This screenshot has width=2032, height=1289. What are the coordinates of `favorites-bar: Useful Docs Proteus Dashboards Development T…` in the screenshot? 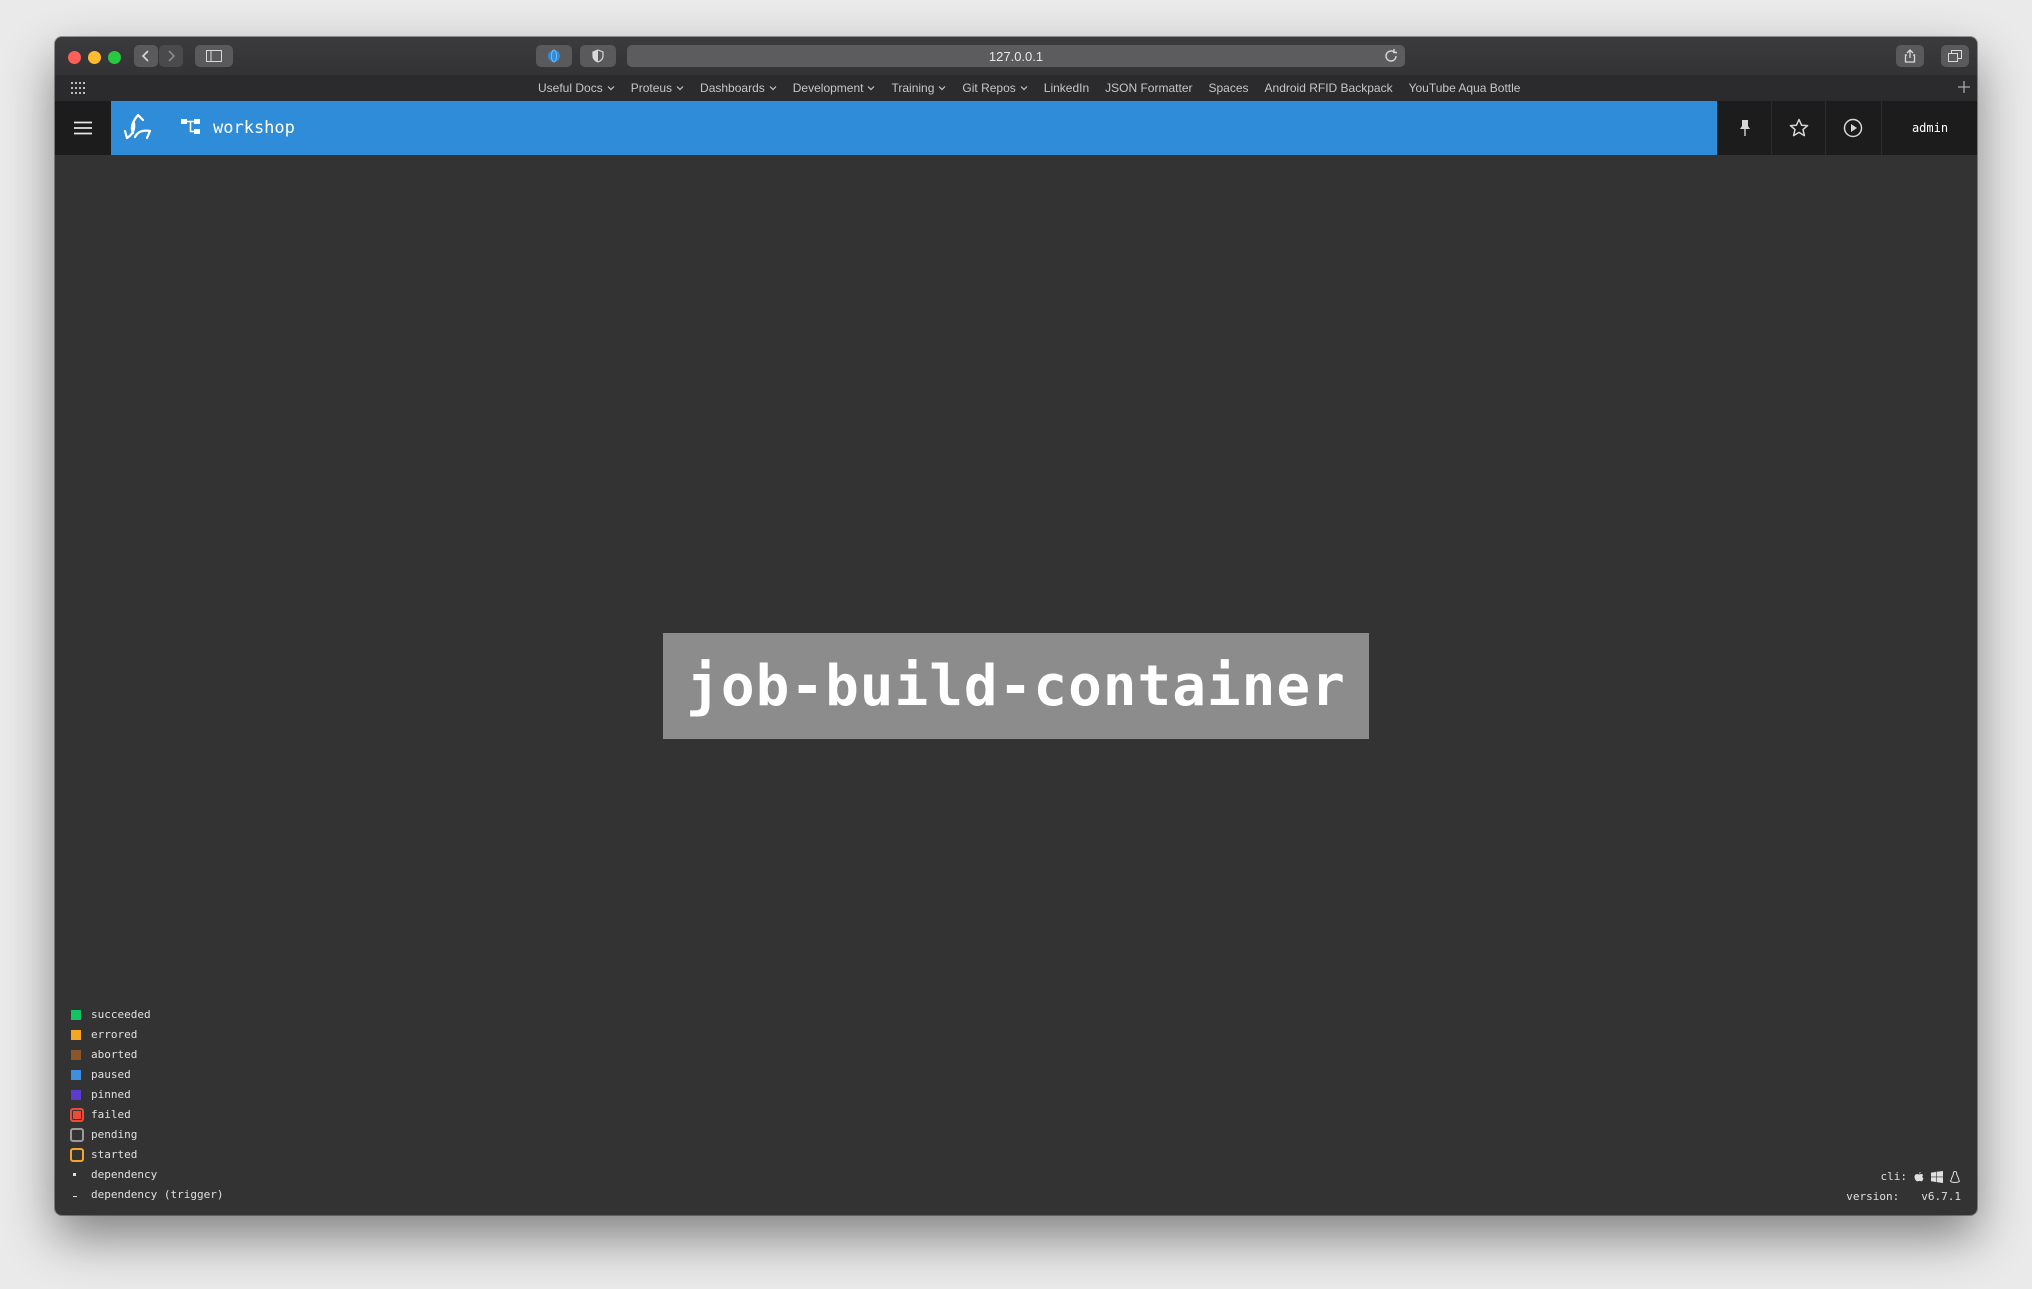 It's located at (1016, 88).